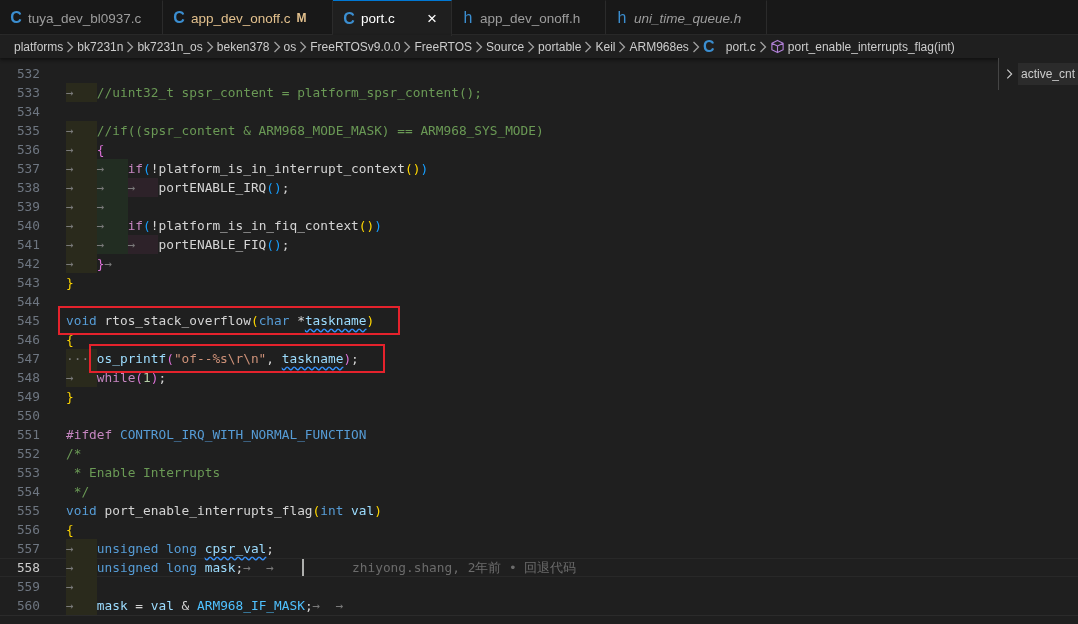  What do you see at coordinates (27, 454) in the screenshot?
I see `line-number: 552` at bounding box center [27, 454].